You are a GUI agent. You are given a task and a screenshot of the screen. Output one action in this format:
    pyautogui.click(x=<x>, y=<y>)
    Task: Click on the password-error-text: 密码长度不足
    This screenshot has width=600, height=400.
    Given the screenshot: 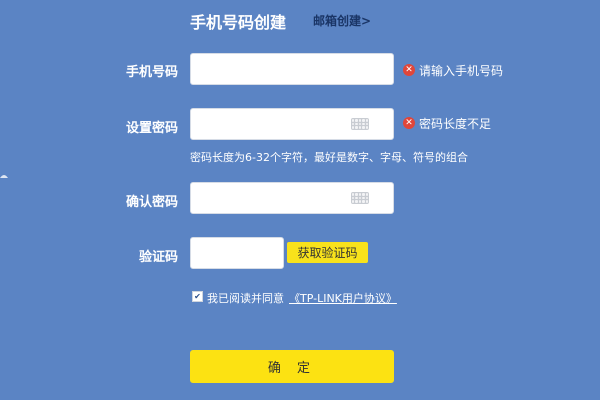 What is the action you would take?
    pyautogui.click(x=455, y=124)
    